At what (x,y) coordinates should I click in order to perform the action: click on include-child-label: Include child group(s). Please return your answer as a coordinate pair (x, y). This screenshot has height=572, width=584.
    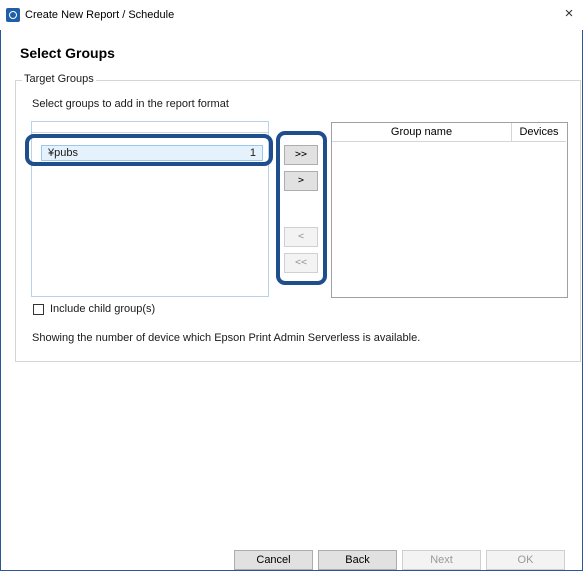
    Looking at the image, I should click on (102, 309).